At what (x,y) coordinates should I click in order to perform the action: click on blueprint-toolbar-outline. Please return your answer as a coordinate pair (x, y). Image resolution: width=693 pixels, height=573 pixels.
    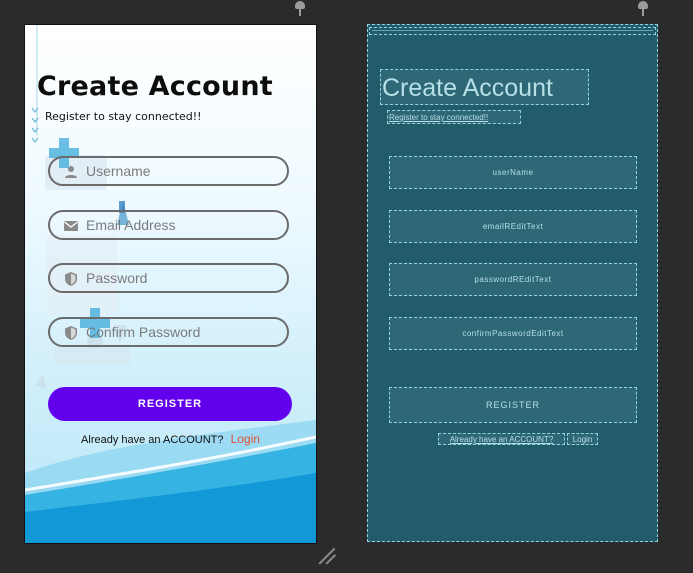
    Looking at the image, I should click on (512, 31).